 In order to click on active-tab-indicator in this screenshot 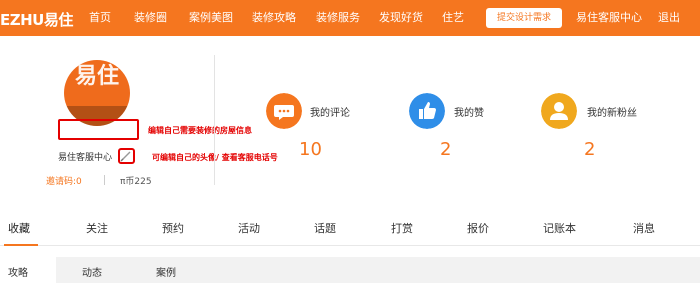, I will do `click(21, 245)`.